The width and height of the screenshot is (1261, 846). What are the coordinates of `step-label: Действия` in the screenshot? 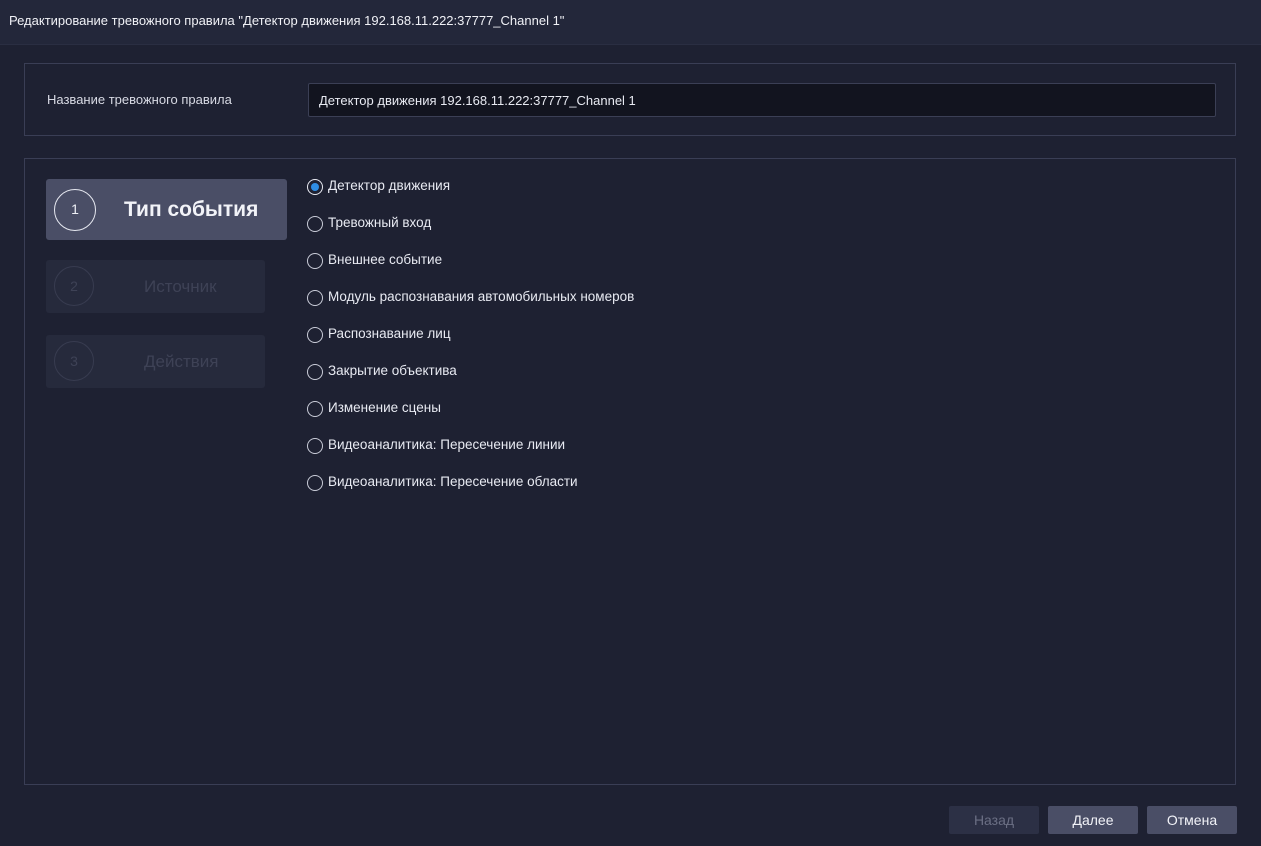 It's located at (181, 361).